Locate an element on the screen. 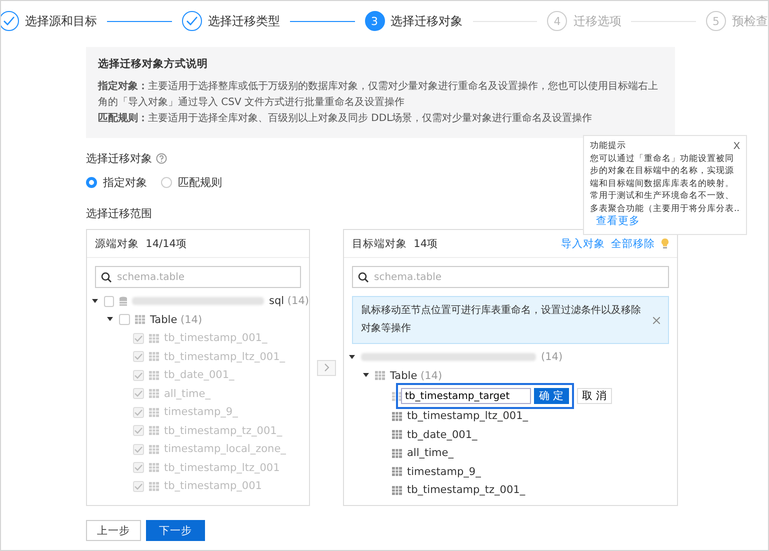 This screenshot has height=551, width=769. radio-option: 指定对象 is located at coordinates (116, 182).